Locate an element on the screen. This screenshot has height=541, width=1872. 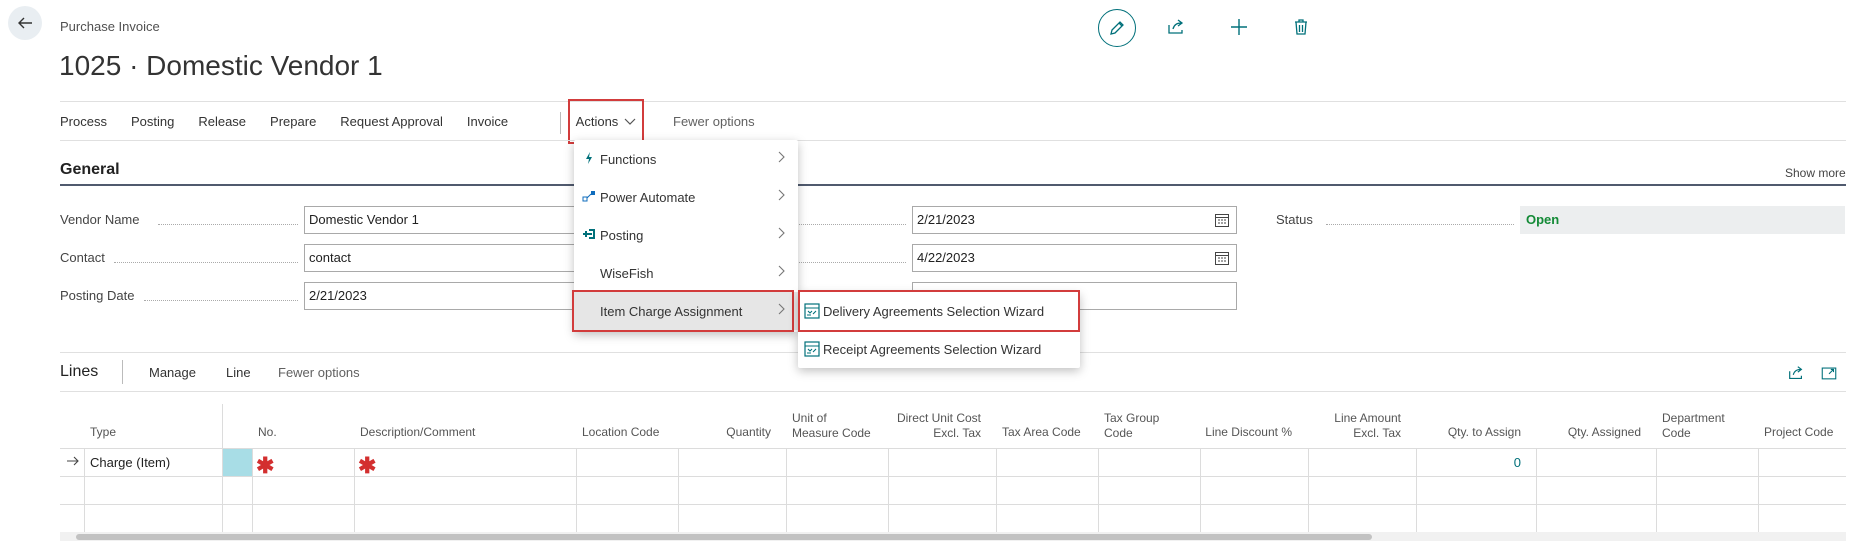
contact-label: Contact is located at coordinates (82, 257).